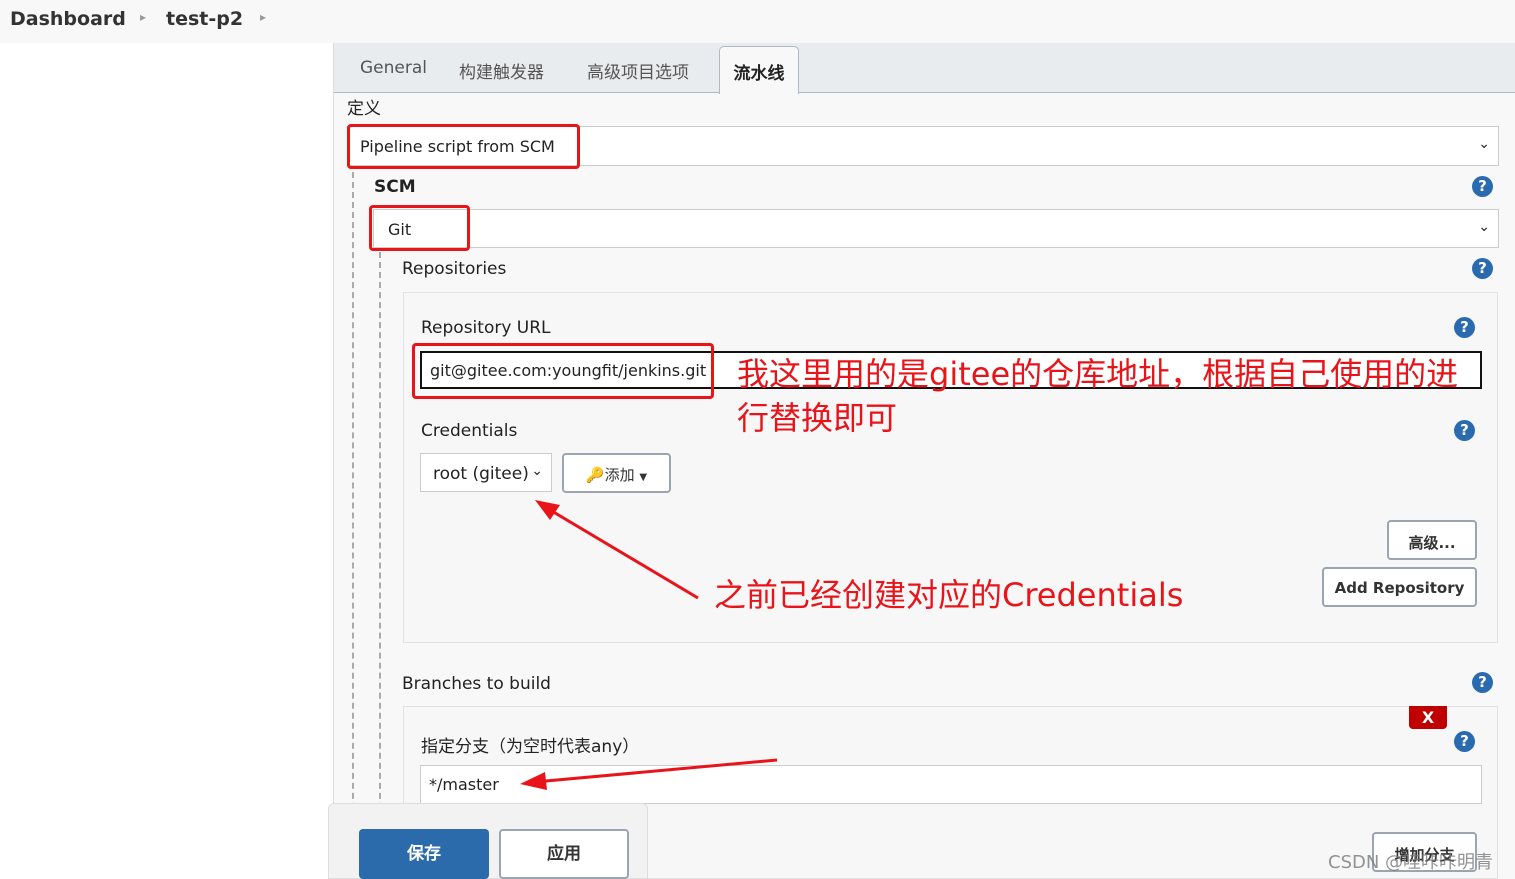 This screenshot has width=1515, height=879. What do you see at coordinates (464, 784) in the screenshot?
I see `branch-specifier-value: */master` at bounding box center [464, 784].